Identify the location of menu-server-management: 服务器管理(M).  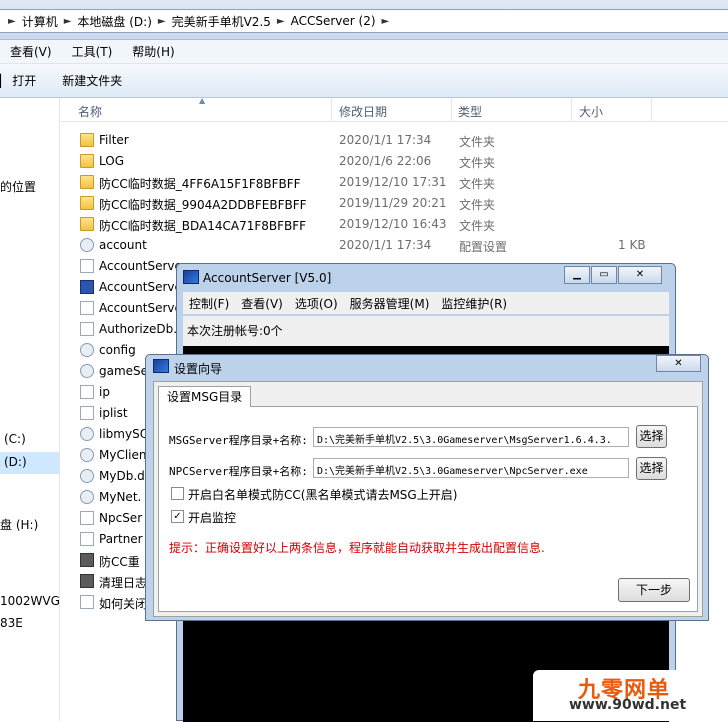
(390, 303).